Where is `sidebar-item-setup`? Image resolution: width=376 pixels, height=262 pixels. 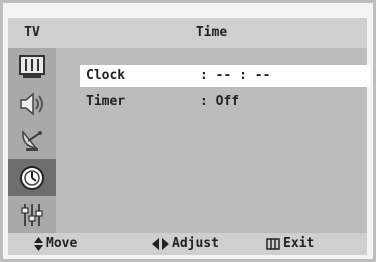
sidebar-item-setup is located at coordinates (32, 214).